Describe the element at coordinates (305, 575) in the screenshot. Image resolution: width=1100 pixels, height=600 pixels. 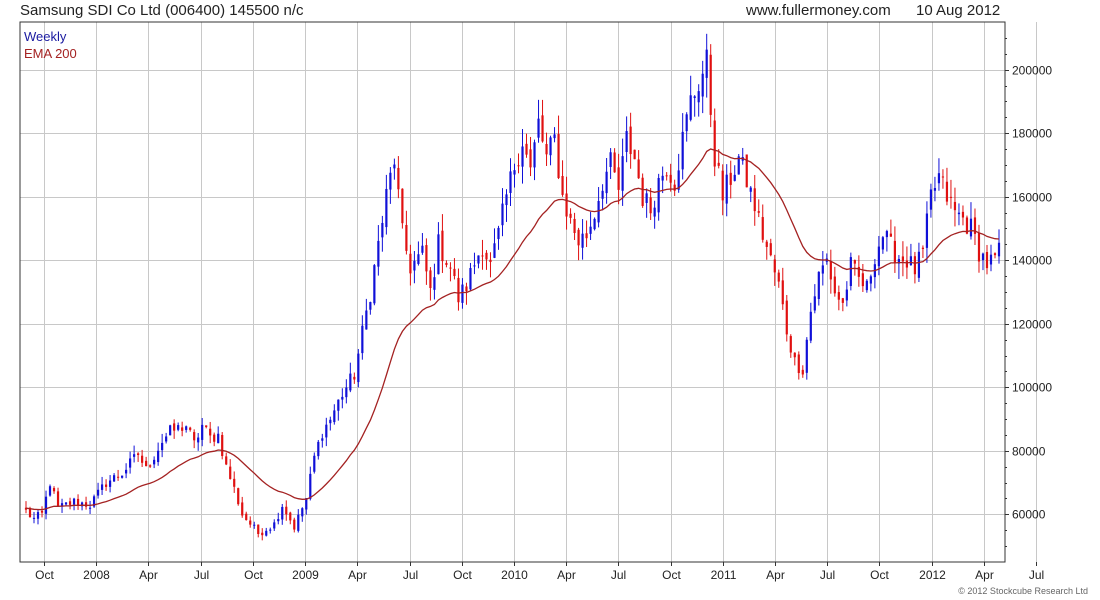
I see `x-tick-label: 2009` at that location.